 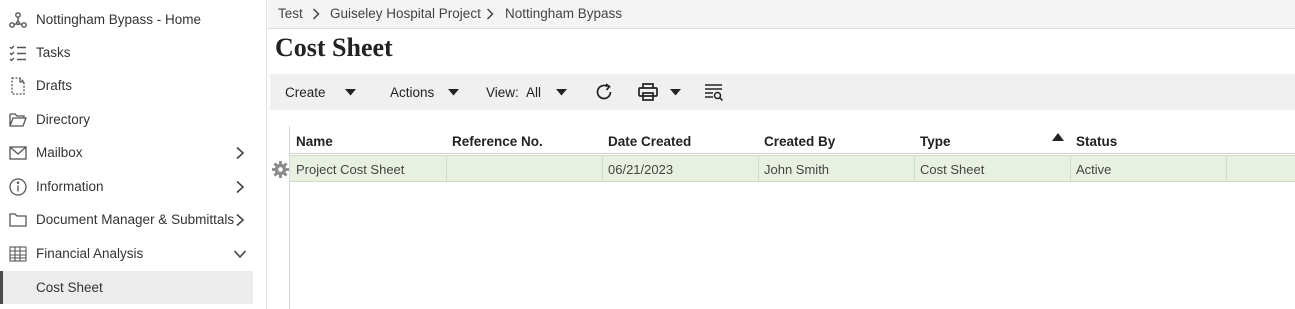 What do you see at coordinates (641, 169) in the screenshot?
I see `cell-date-created: 06/21/2023` at bounding box center [641, 169].